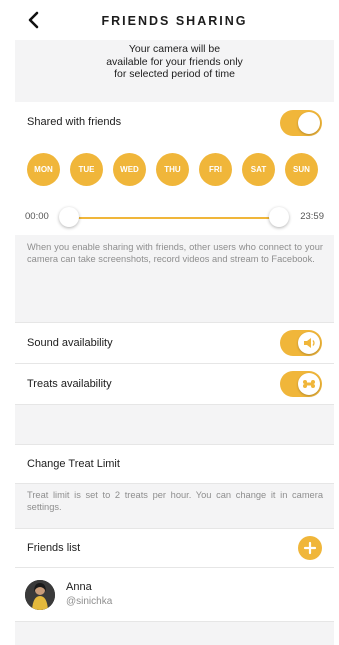  What do you see at coordinates (301, 169) in the screenshot?
I see `day-button-sun: SUN` at bounding box center [301, 169].